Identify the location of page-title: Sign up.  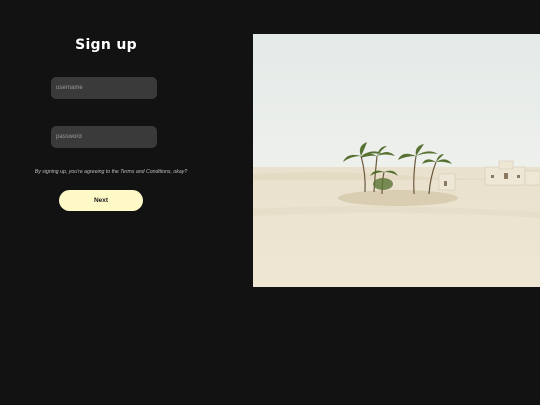
(106, 45).